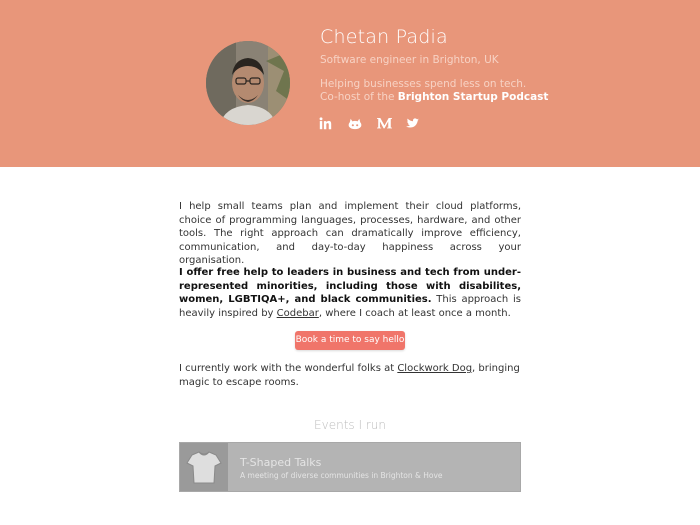  What do you see at coordinates (350, 425) in the screenshot?
I see `events-heading: Events I run` at bounding box center [350, 425].